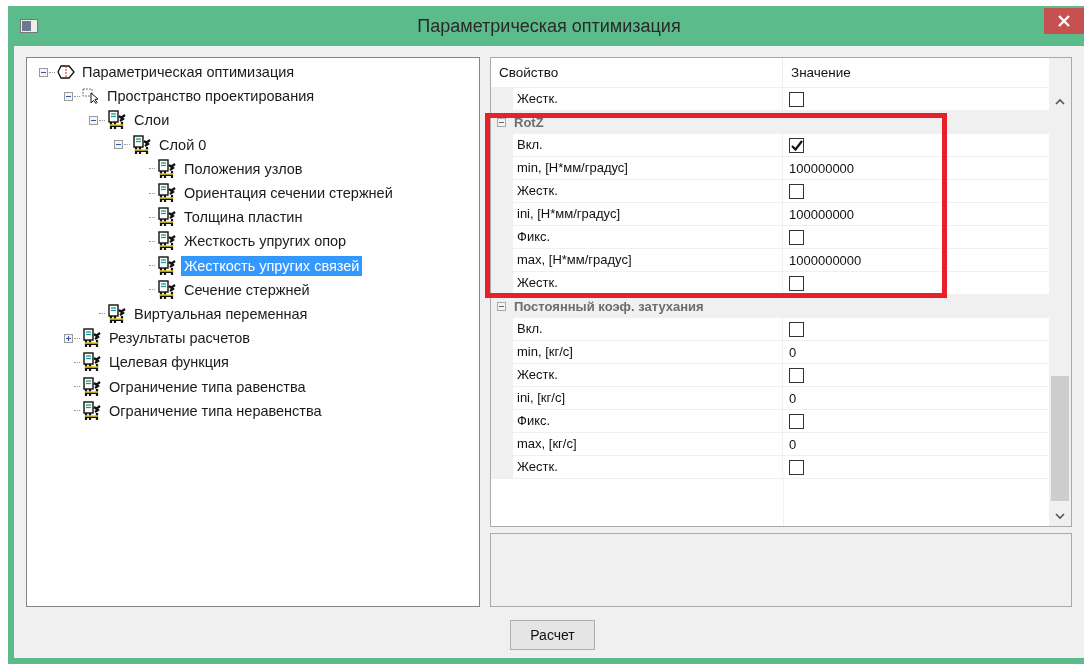 The image size is (1084, 666). What do you see at coordinates (183, 144) in the screenshot?
I see `tree-item: Слой 0` at bounding box center [183, 144].